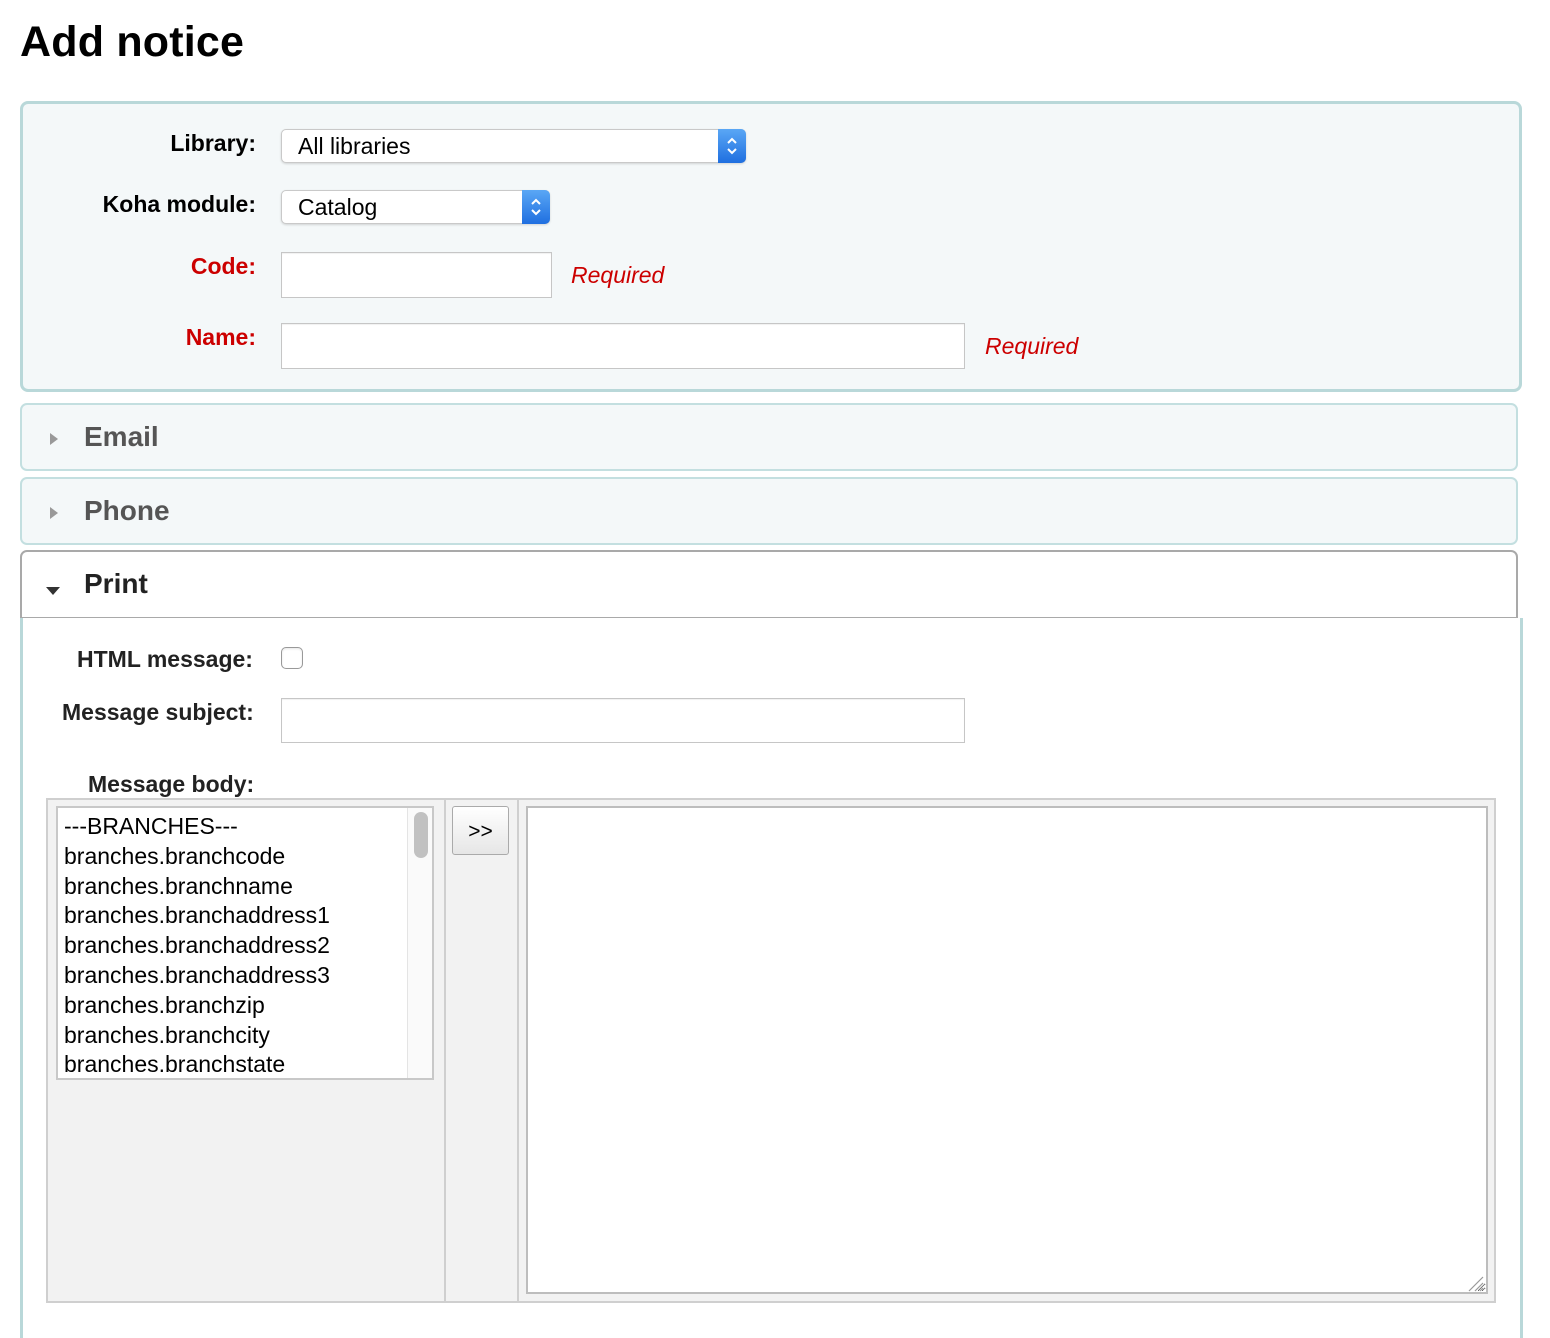 The width and height of the screenshot is (1550, 1338). I want to click on field-list-scrollbar, so click(419, 943).